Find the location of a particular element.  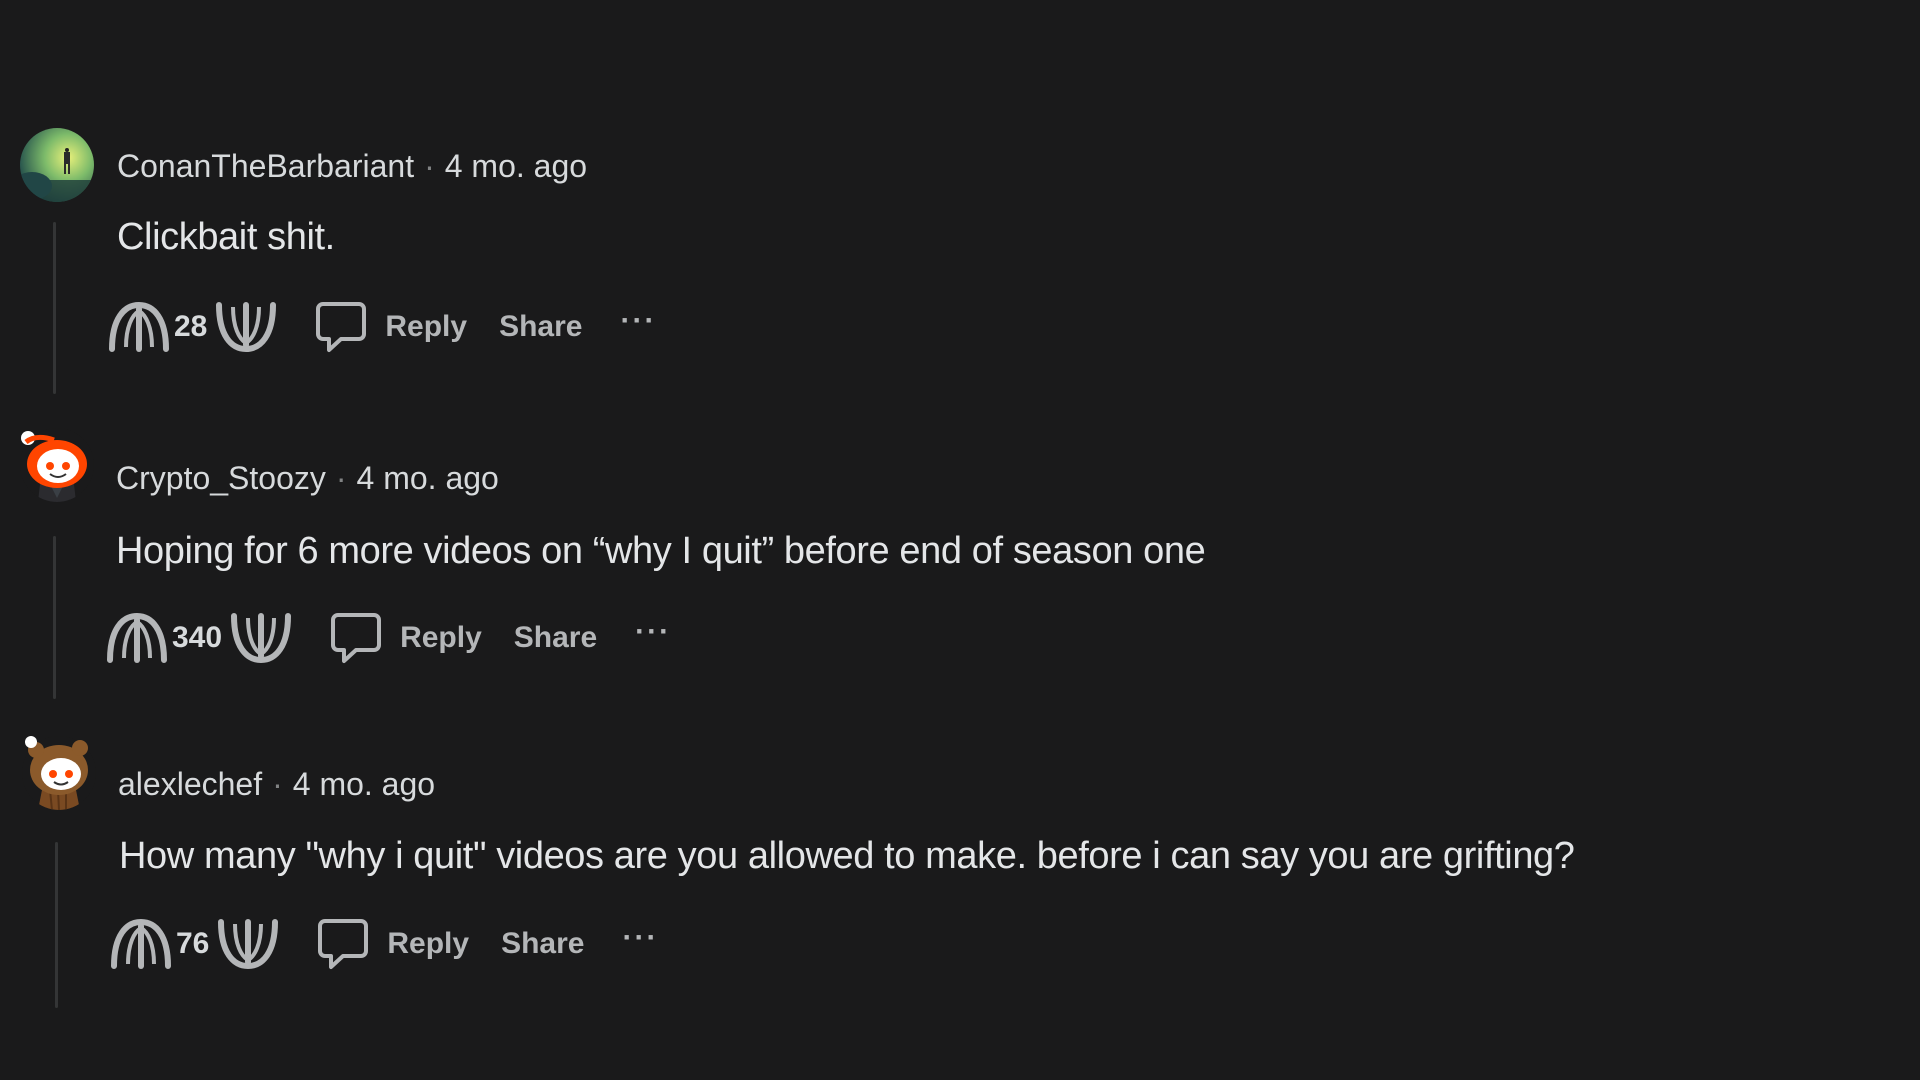

vote-score: 340 is located at coordinates (197, 637).